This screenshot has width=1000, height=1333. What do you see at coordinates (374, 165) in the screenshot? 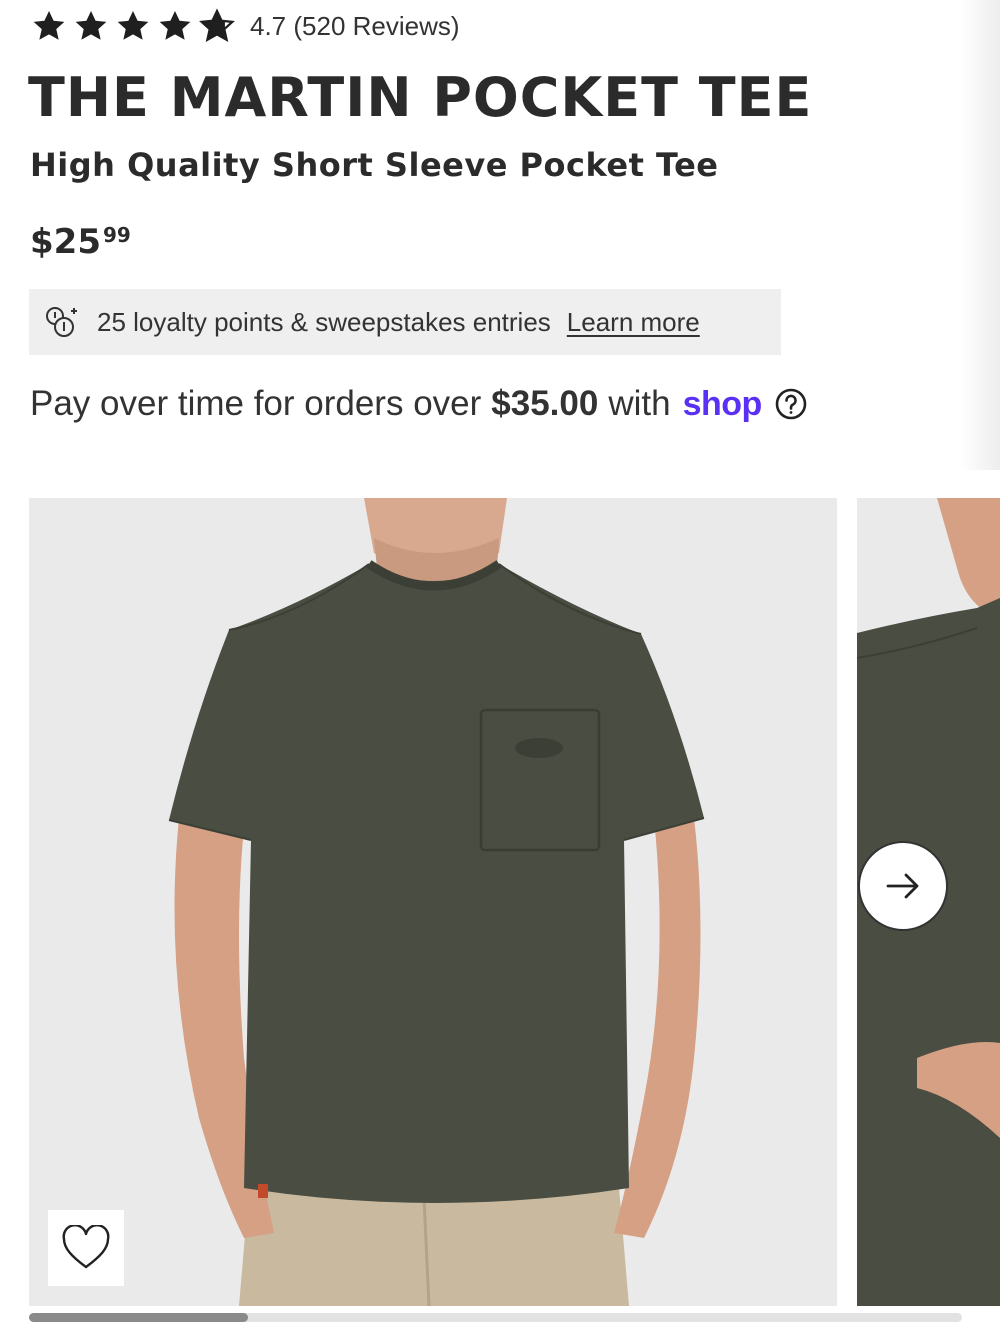
I see `product-subtitle: High Quality Short Sleeve Pocket Tee` at bounding box center [374, 165].